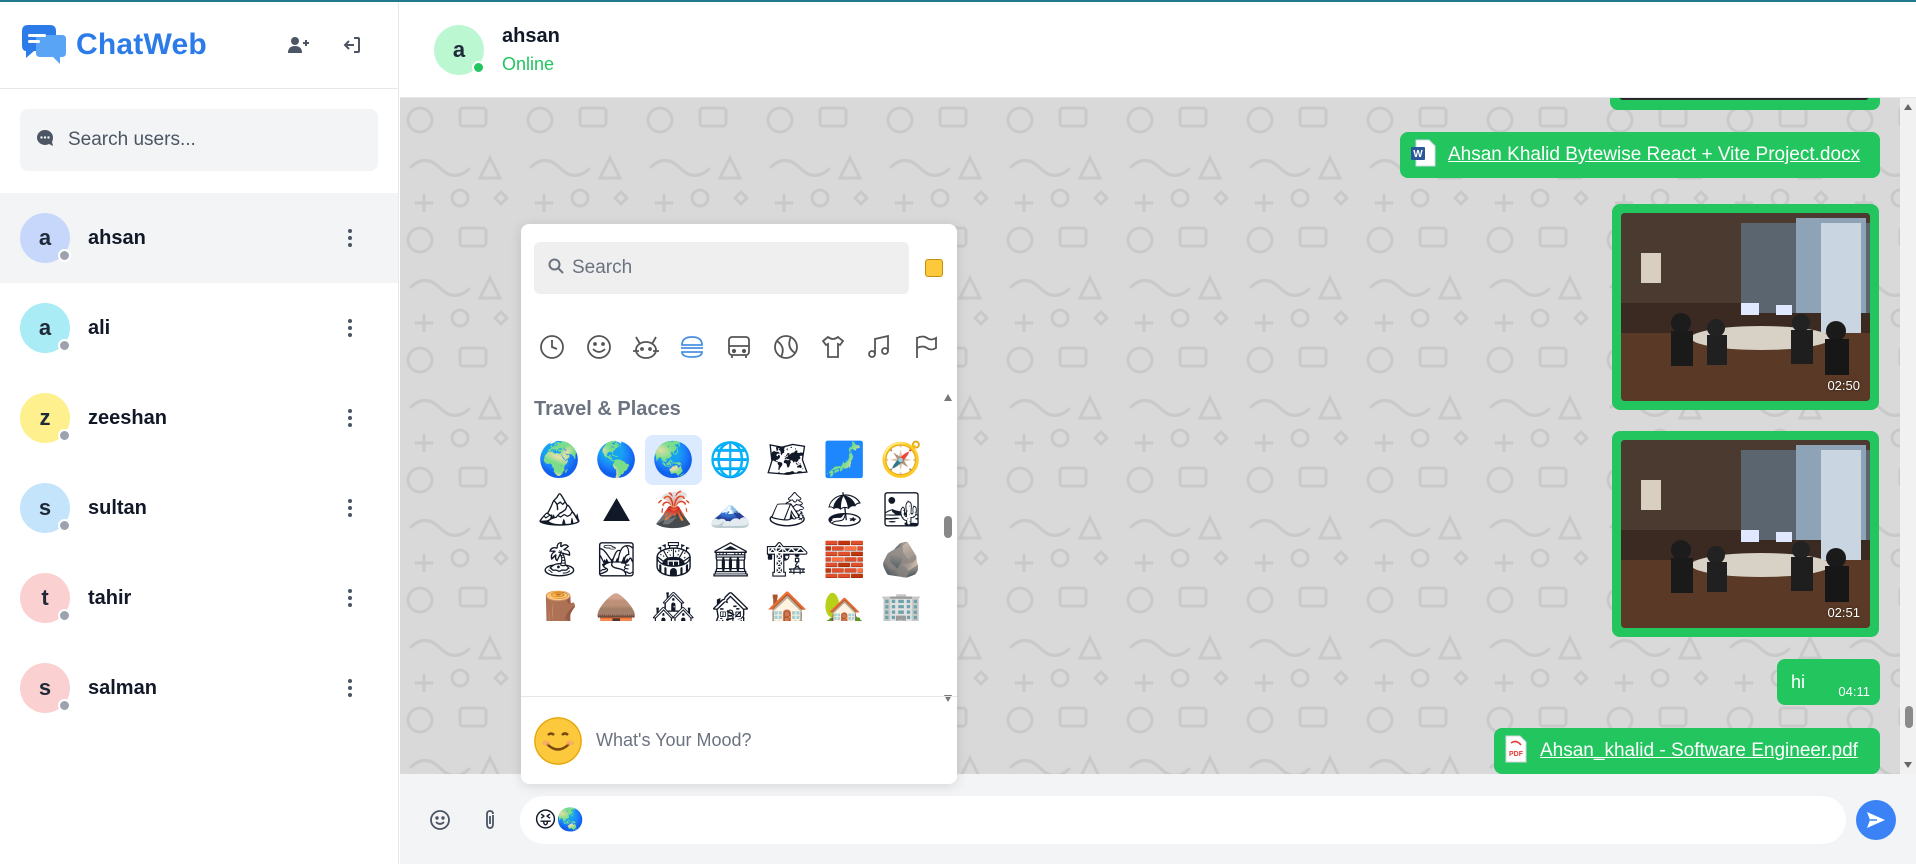  Describe the element at coordinates (559, 603) in the screenshot. I see `emoji-option: 🪵` at that location.